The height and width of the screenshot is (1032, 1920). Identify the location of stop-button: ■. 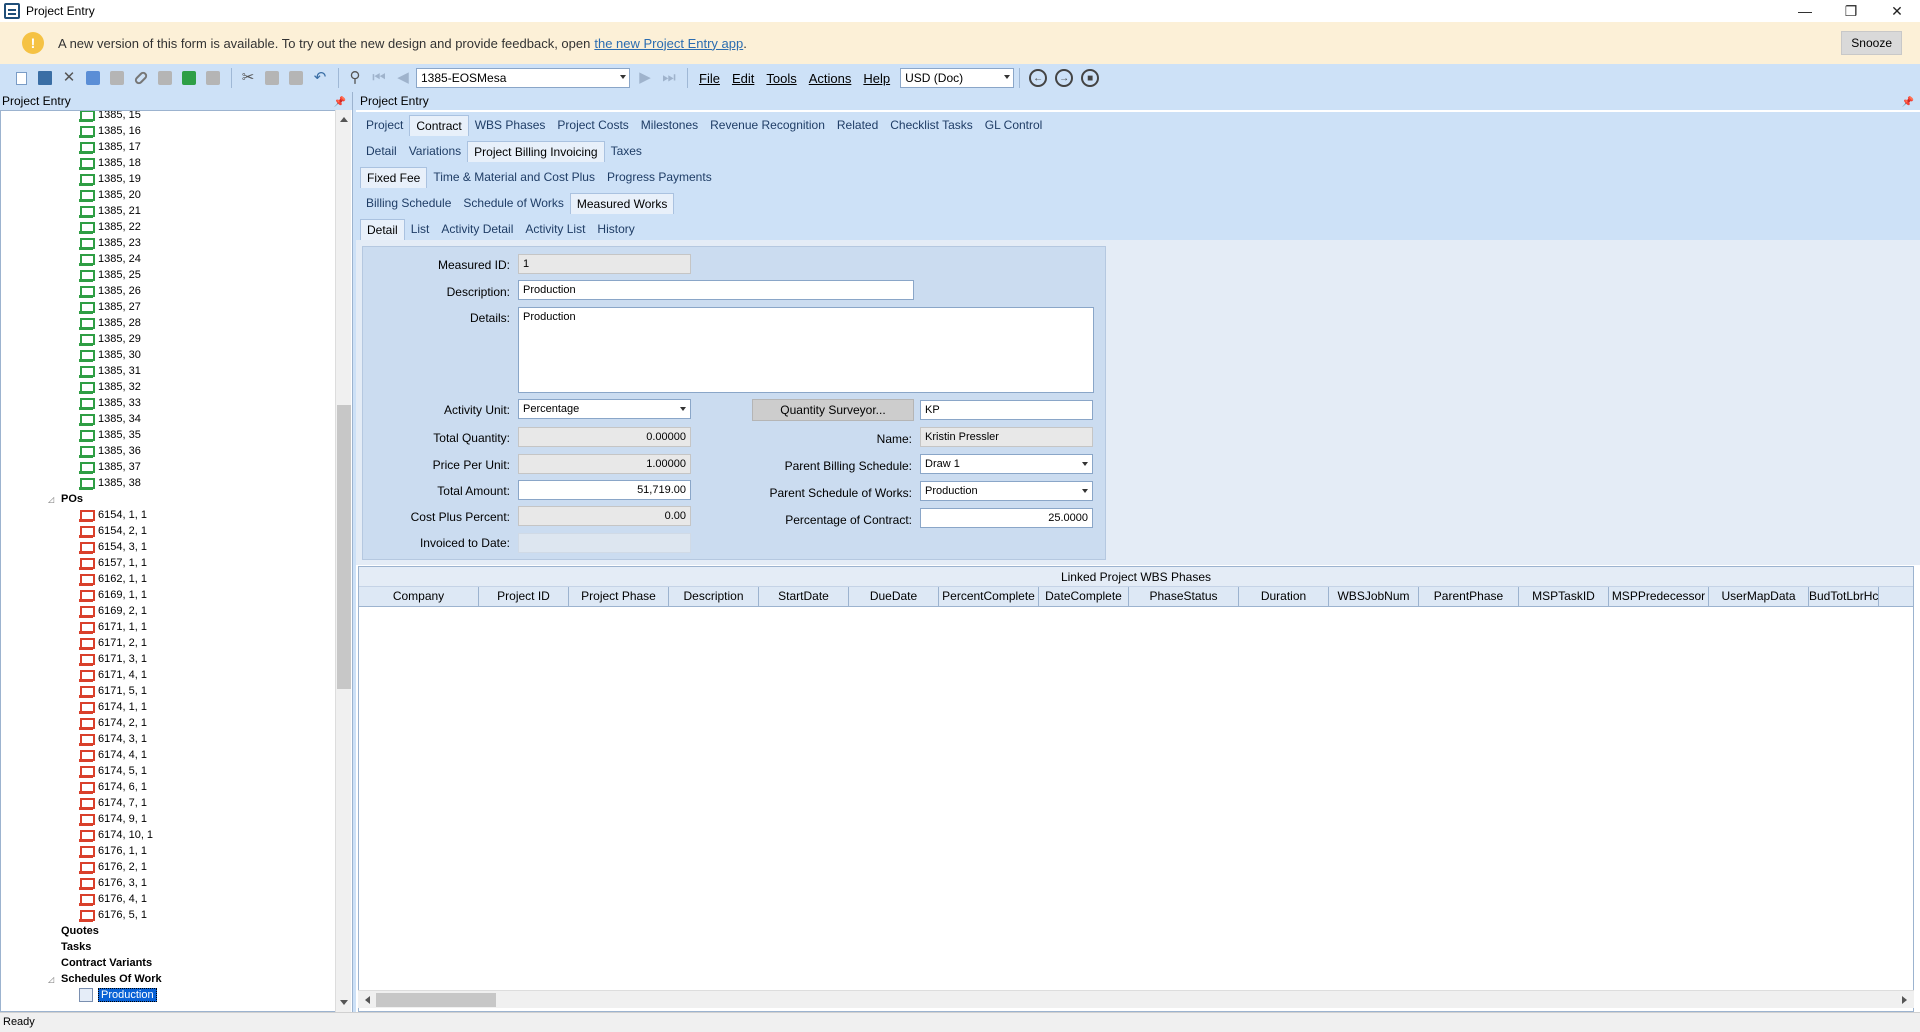
(1090, 78).